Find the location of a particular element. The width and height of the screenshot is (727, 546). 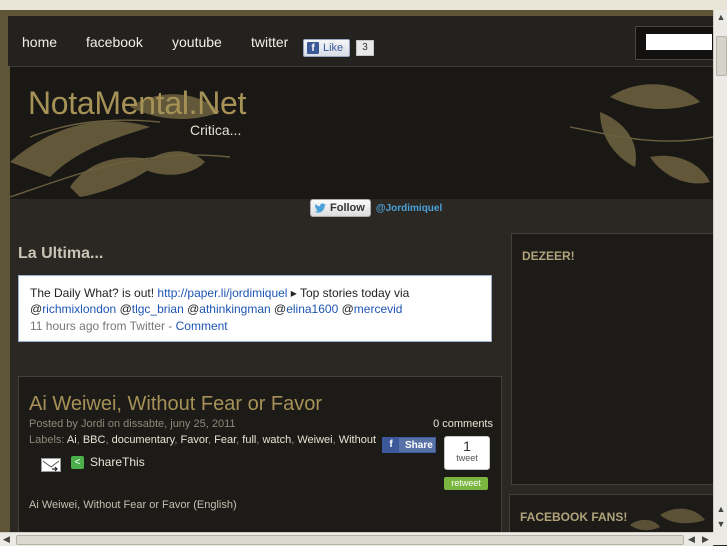

nav-youtube-link: youtube is located at coordinates (197, 42).